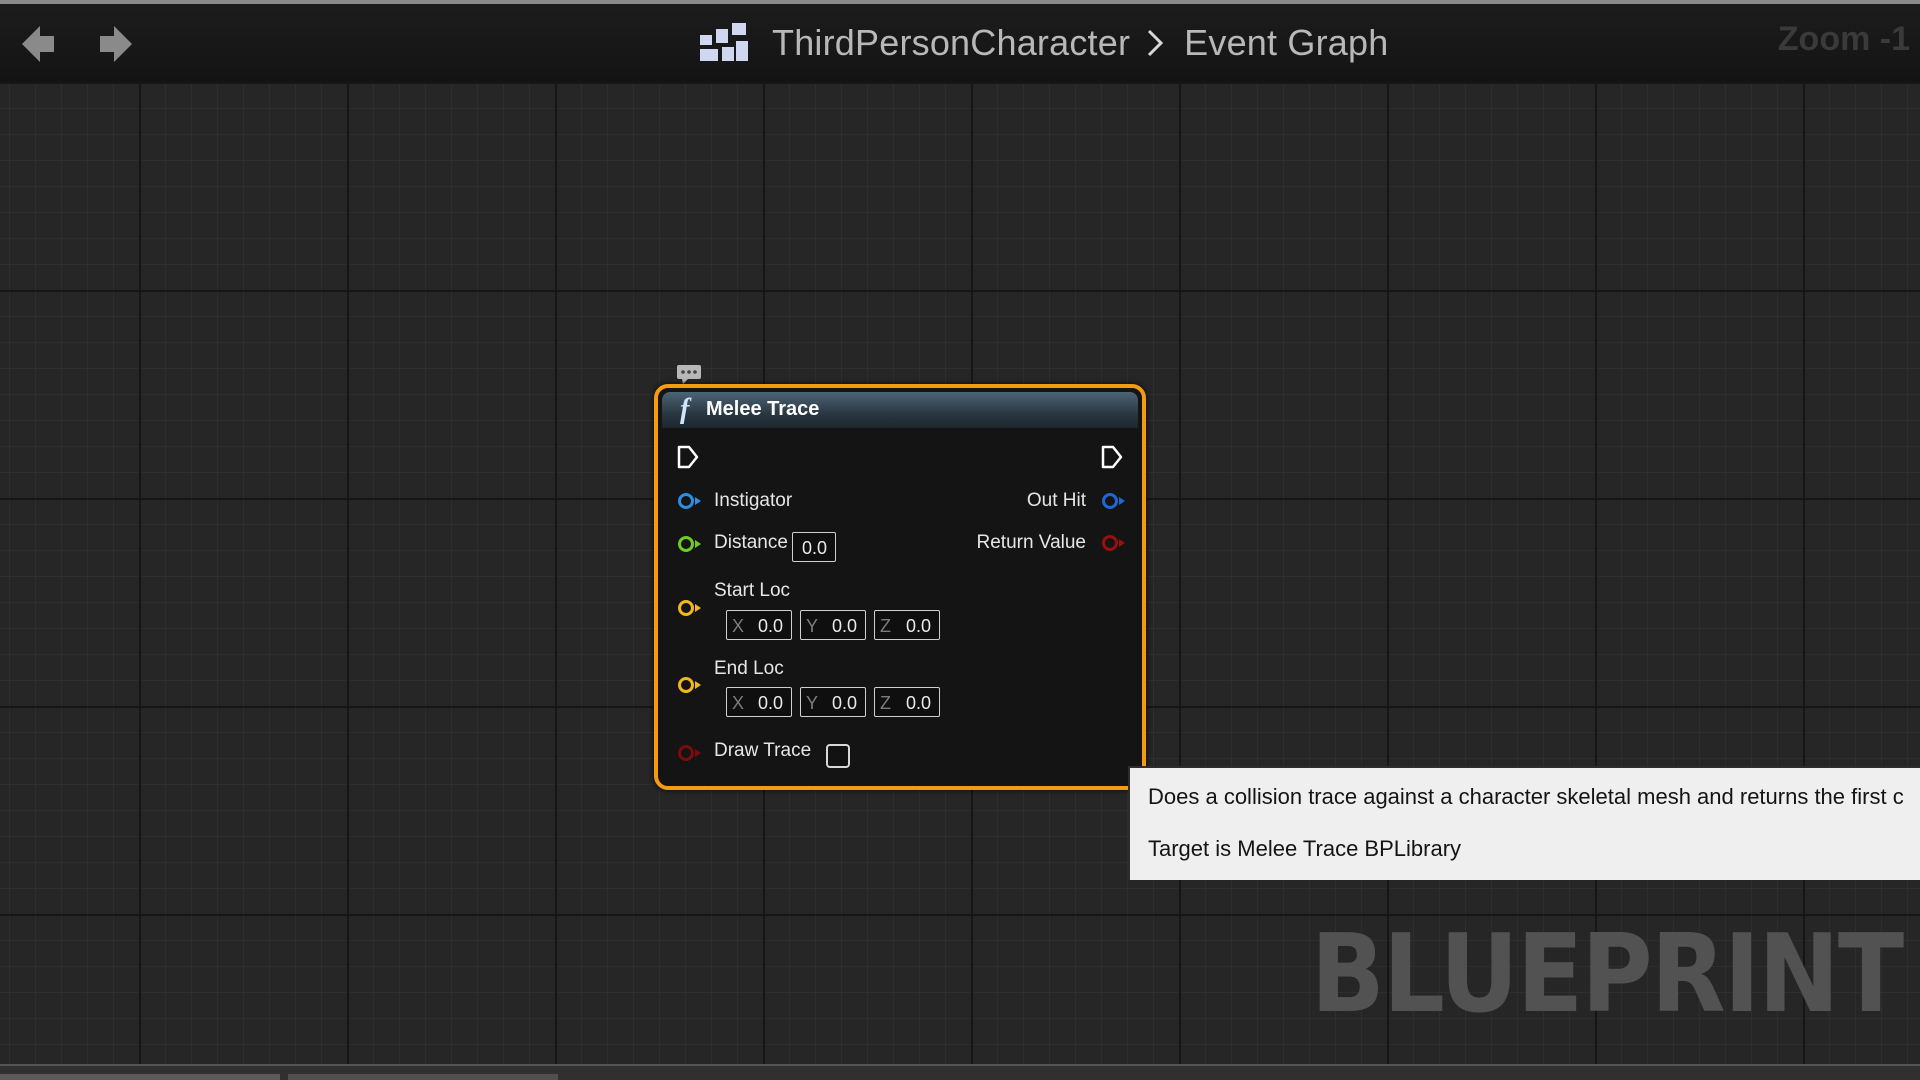 The width and height of the screenshot is (1920, 1080). I want to click on instigator-label: Instigator, so click(753, 500).